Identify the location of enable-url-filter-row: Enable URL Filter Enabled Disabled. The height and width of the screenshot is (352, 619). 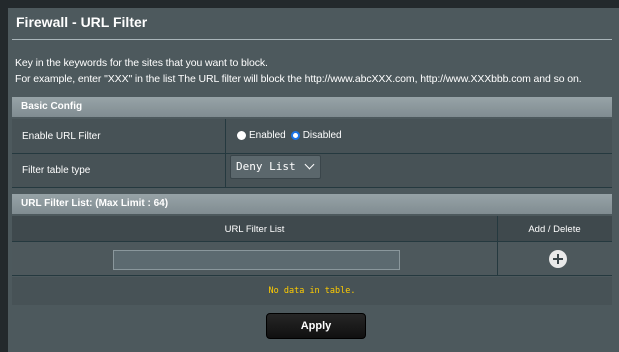
(312, 136).